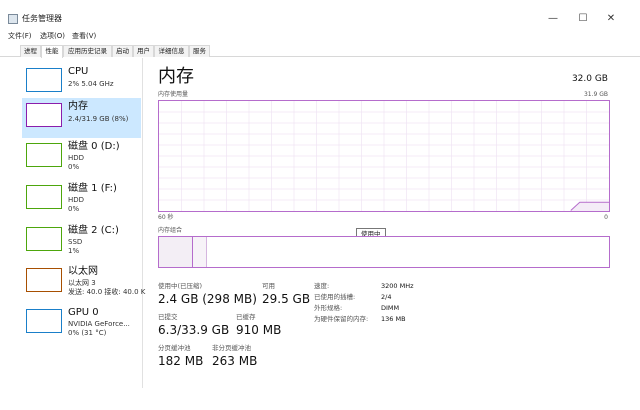 The height and width of the screenshot is (410, 640). I want to click on spec-reserved-label: 为硬件保留的内存:, so click(341, 319).